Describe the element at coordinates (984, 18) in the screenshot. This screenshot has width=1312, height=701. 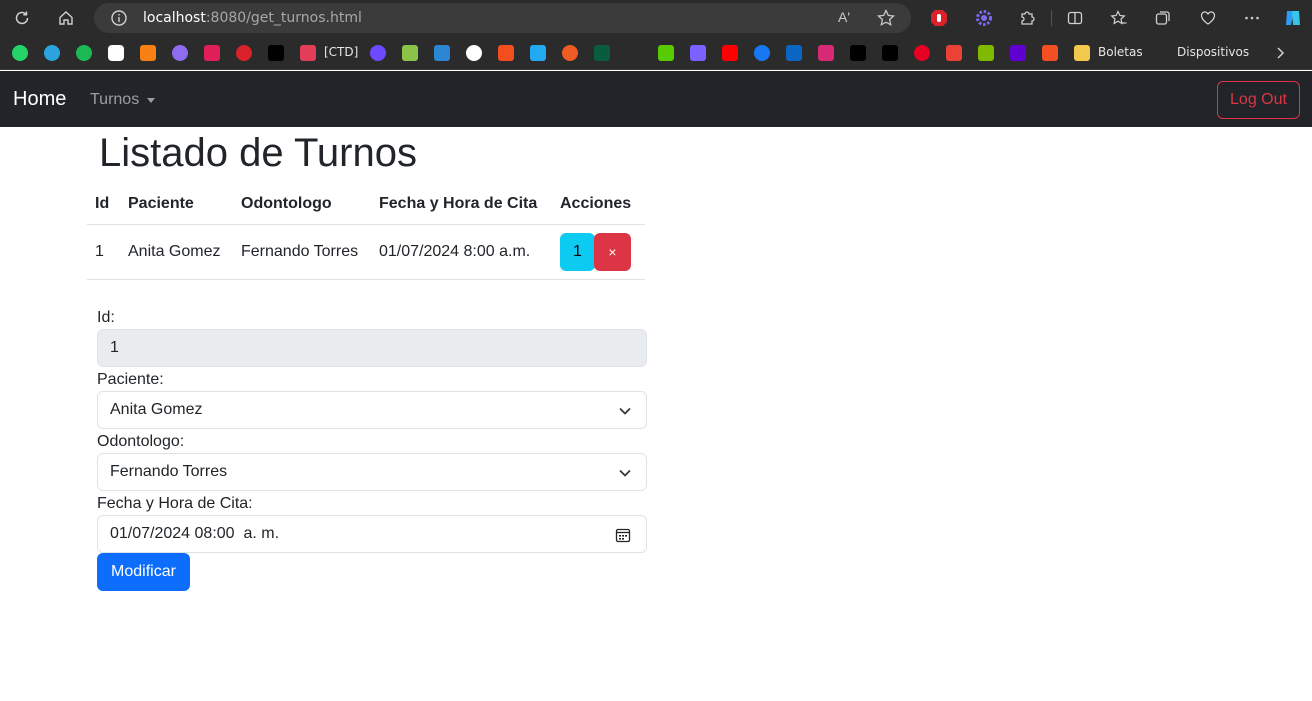
I see `gear-extension-icon` at that location.